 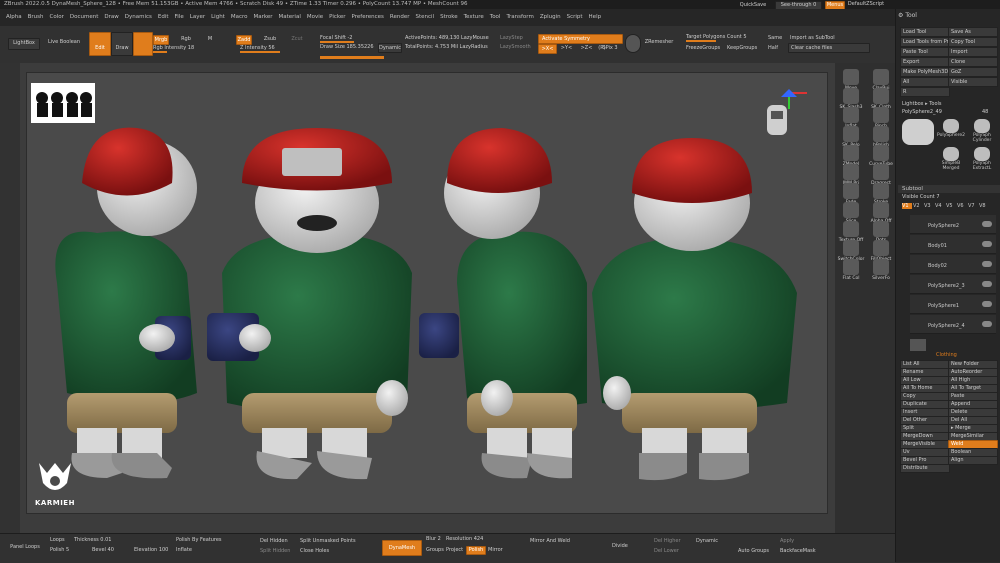 I want to click on elevation-slider: Elevation 100, so click(x=153, y=550).